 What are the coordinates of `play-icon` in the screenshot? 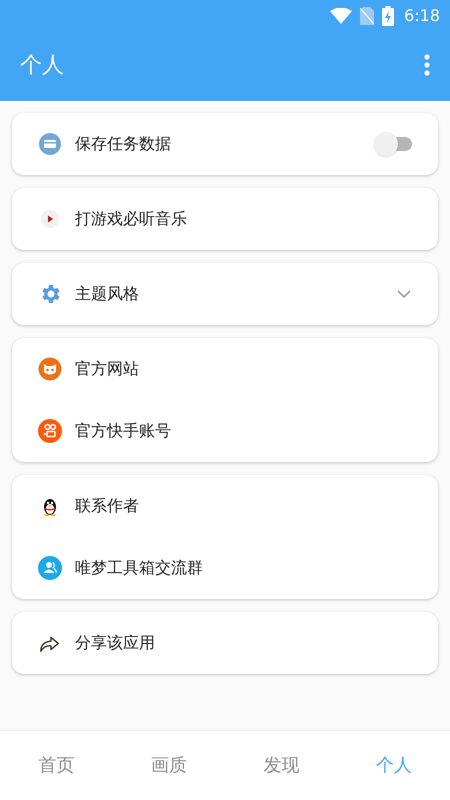 It's located at (50, 219).